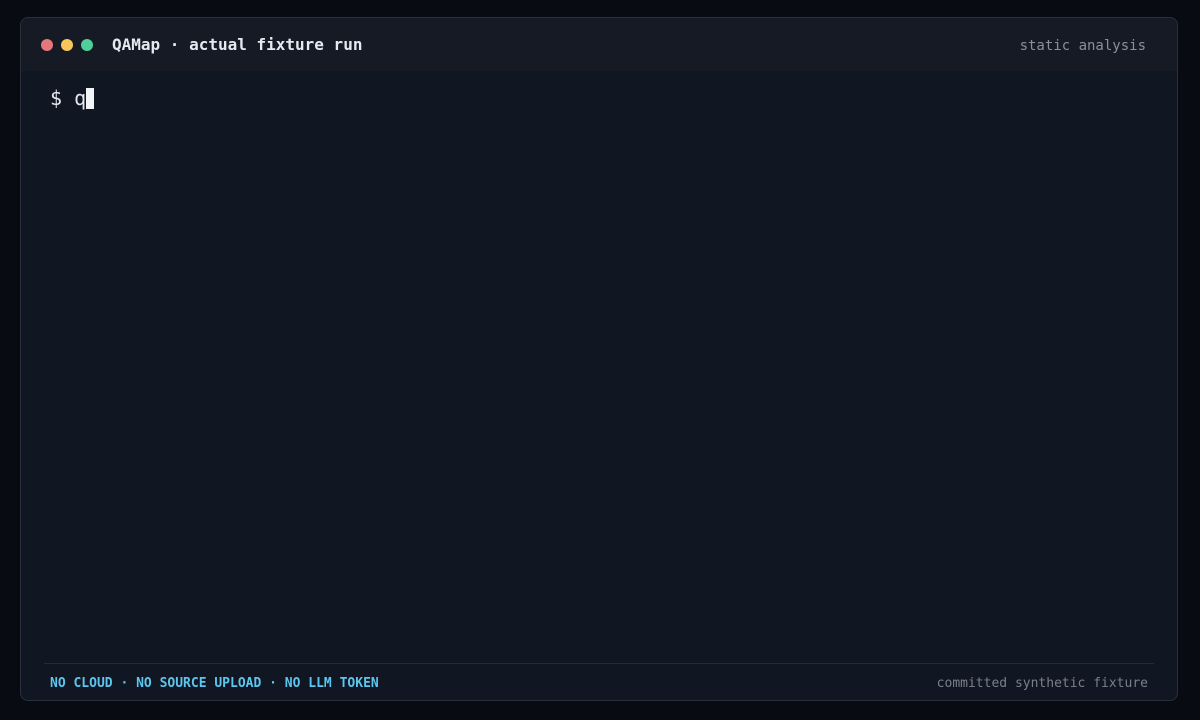 The height and width of the screenshot is (720, 1200). Describe the element at coordinates (1042, 683) in the screenshot. I see `fixture-note: committed synthetic fixture` at that location.